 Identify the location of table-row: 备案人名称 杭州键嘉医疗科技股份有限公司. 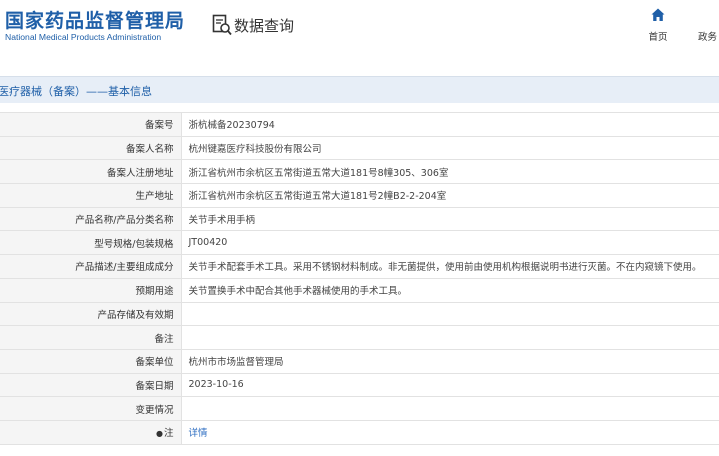
(359, 148).